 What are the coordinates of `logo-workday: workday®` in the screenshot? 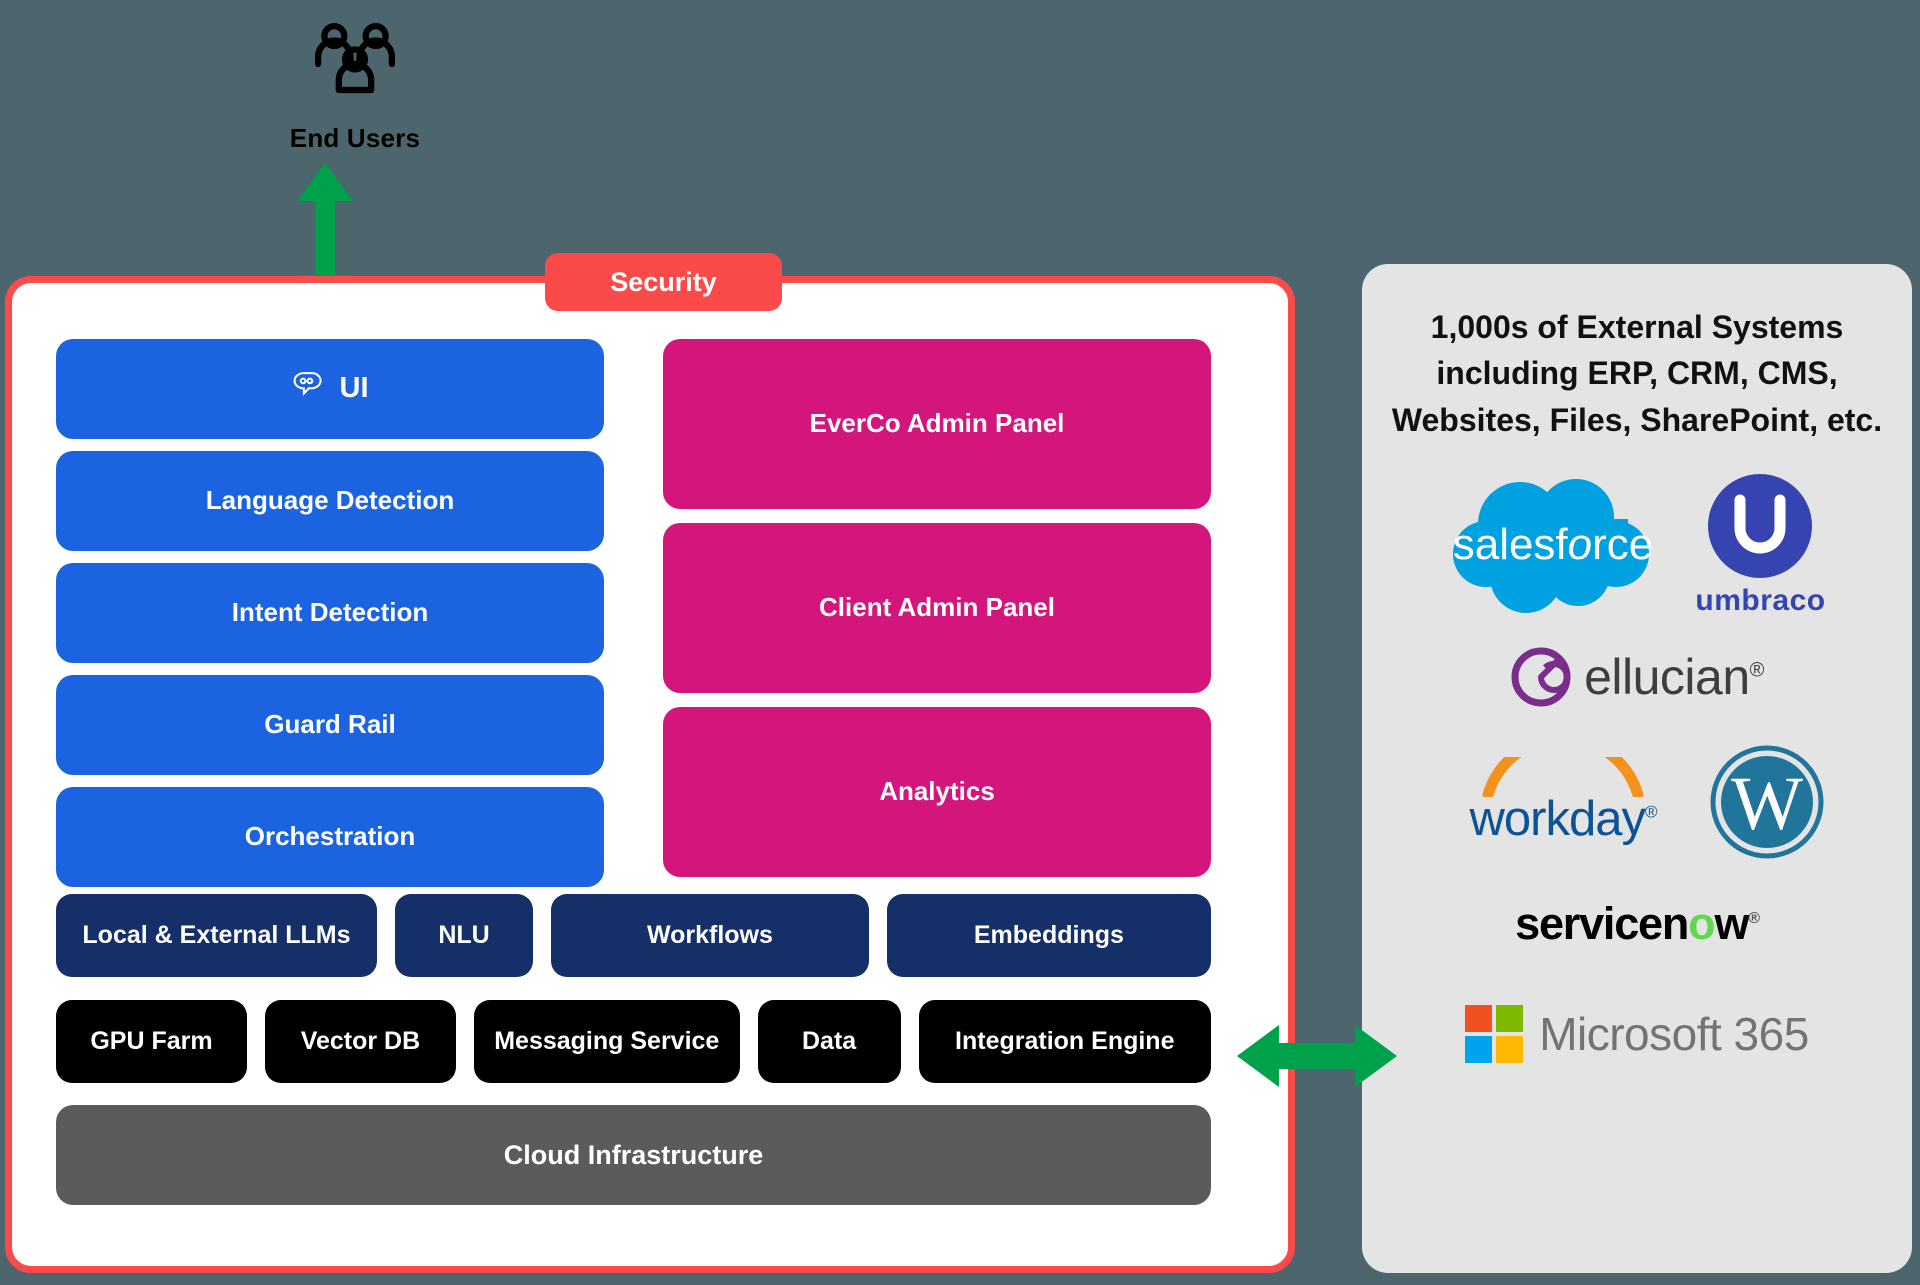 It's located at (1563, 801).